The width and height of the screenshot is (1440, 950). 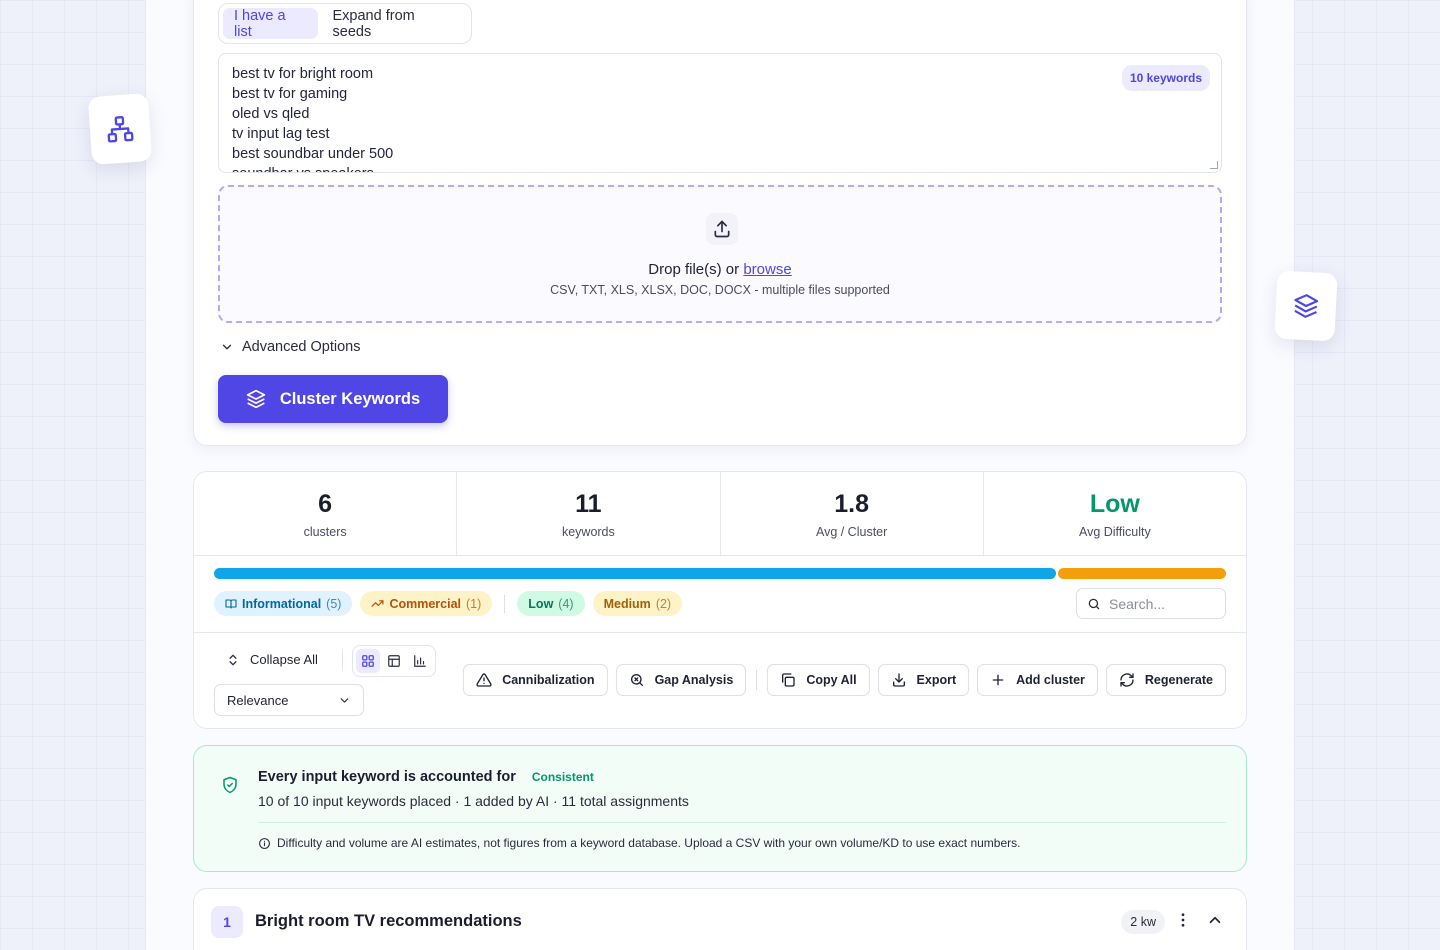 I want to click on plus-icon, so click(x=998, y=680).